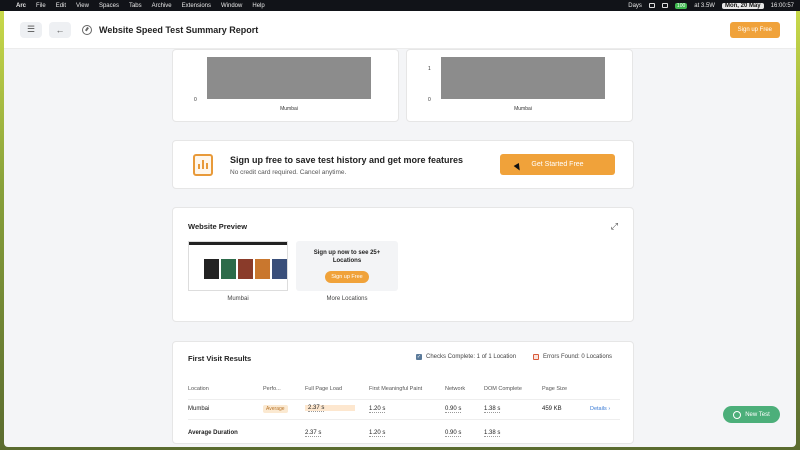  What do you see at coordinates (503, 389) in the screenshot?
I see `col-dom-complete: DOM Complete` at bounding box center [503, 389].